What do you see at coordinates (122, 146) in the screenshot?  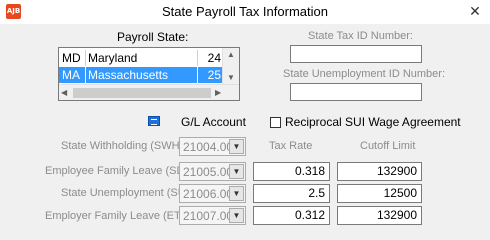 I see `swh-label: State Withholding (SWH)` at bounding box center [122, 146].